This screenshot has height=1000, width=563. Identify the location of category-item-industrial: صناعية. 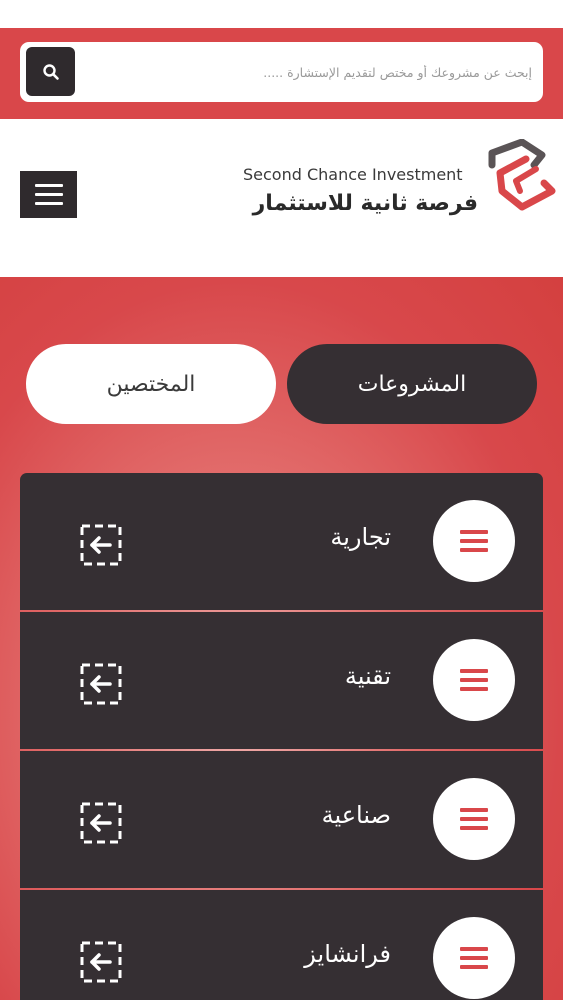
(281, 819).